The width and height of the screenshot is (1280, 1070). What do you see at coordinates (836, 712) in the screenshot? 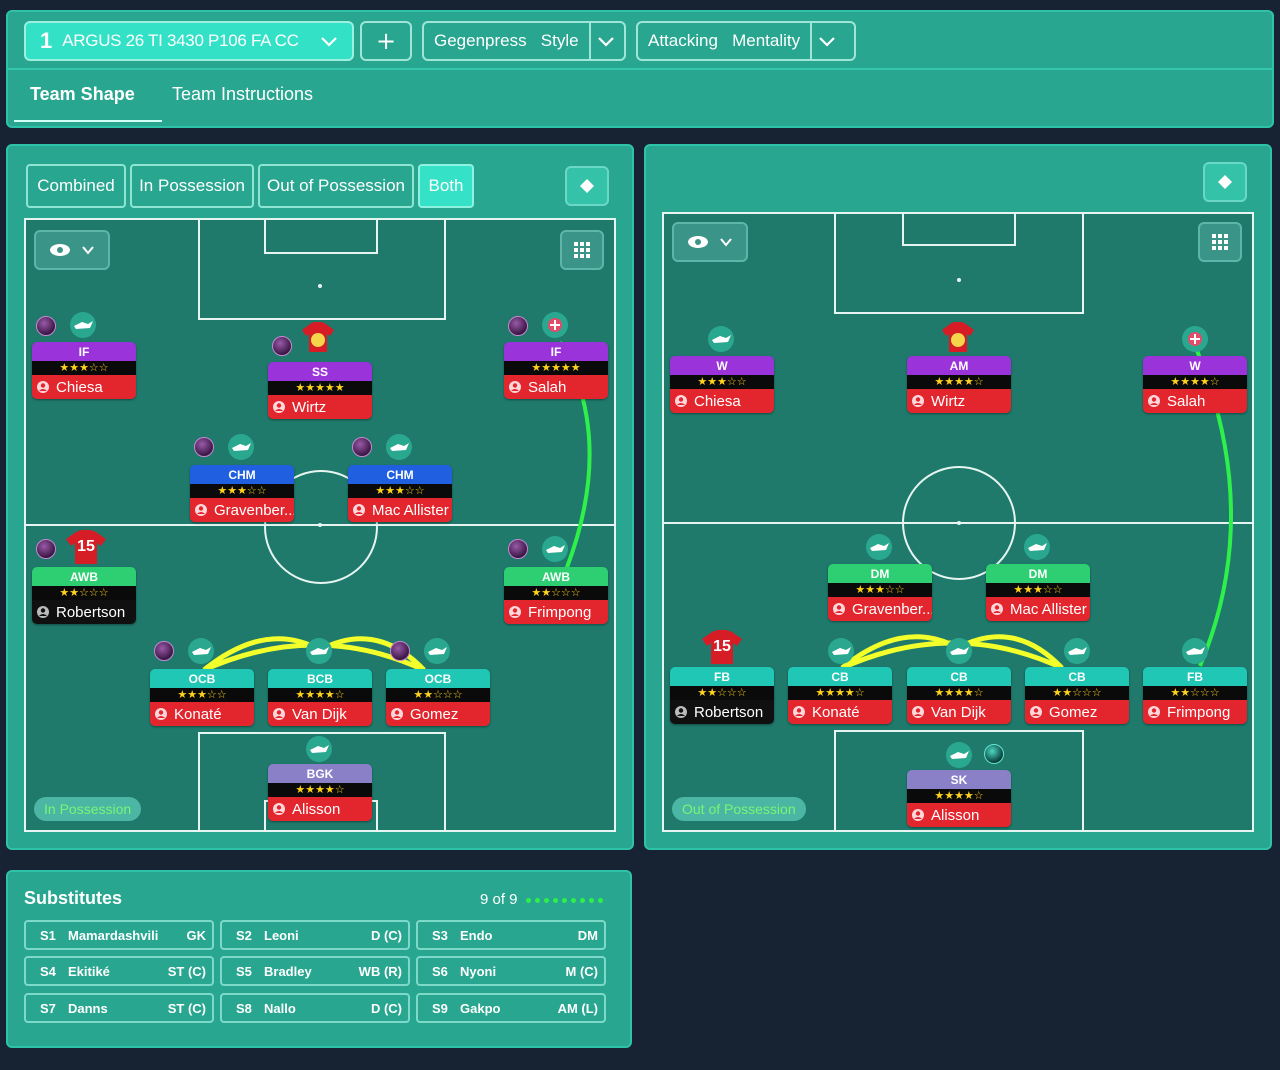
I see `player-name: Konaté` at bounding box center [836, 712].